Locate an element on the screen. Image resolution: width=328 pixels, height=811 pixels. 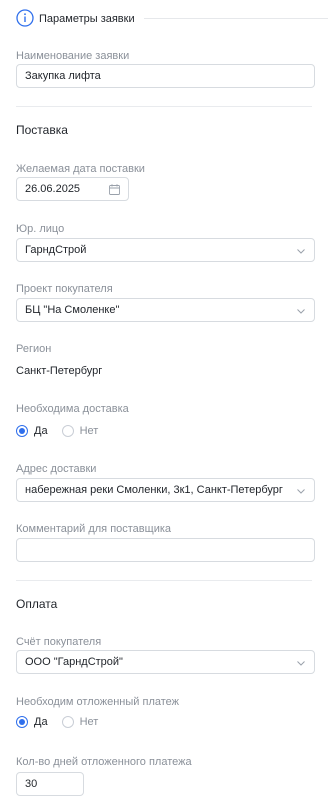
request-name-value: Закупка лифта is located at coordinates (63, 76).